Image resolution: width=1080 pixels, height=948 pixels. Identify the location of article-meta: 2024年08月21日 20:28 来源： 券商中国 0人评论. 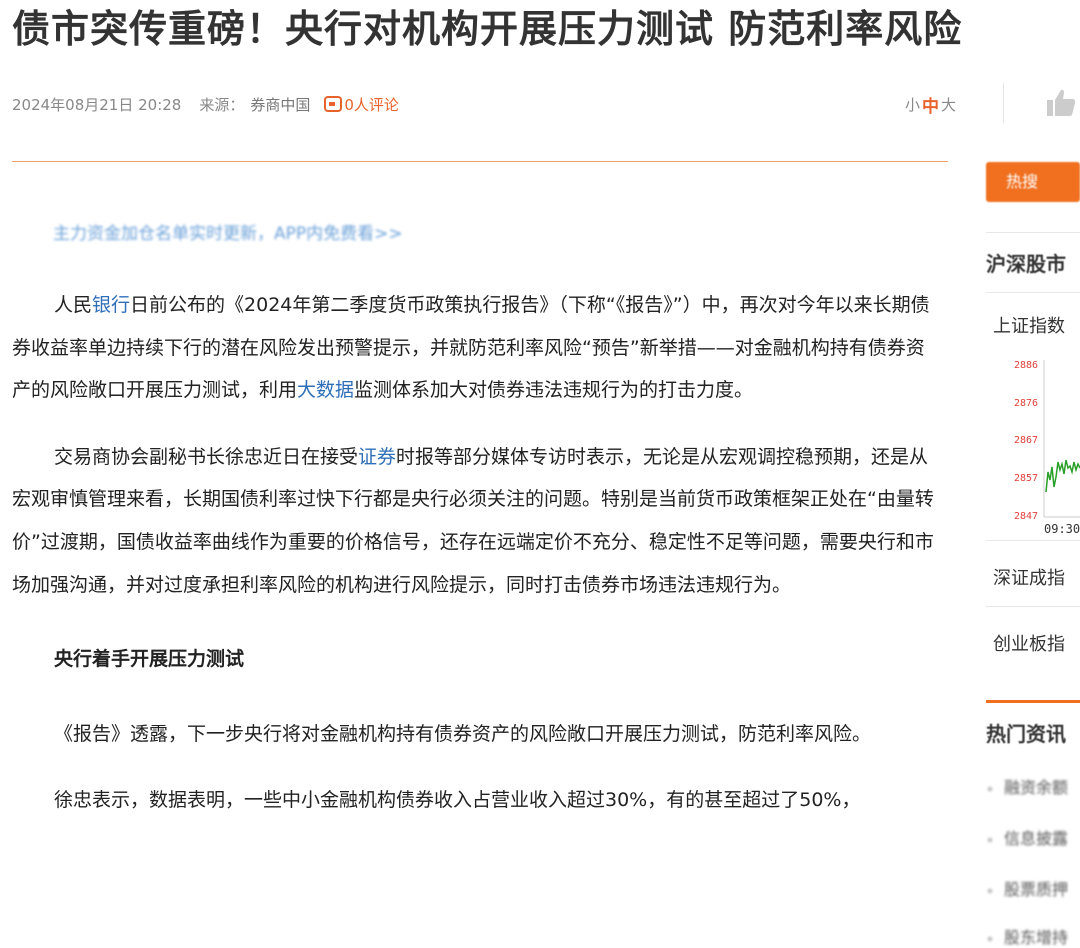
(205, 104).